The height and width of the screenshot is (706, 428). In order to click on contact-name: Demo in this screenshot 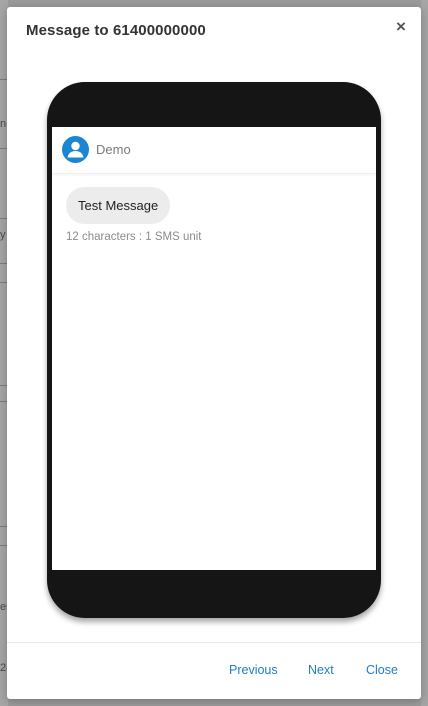, I will do `click(113, 149)`.